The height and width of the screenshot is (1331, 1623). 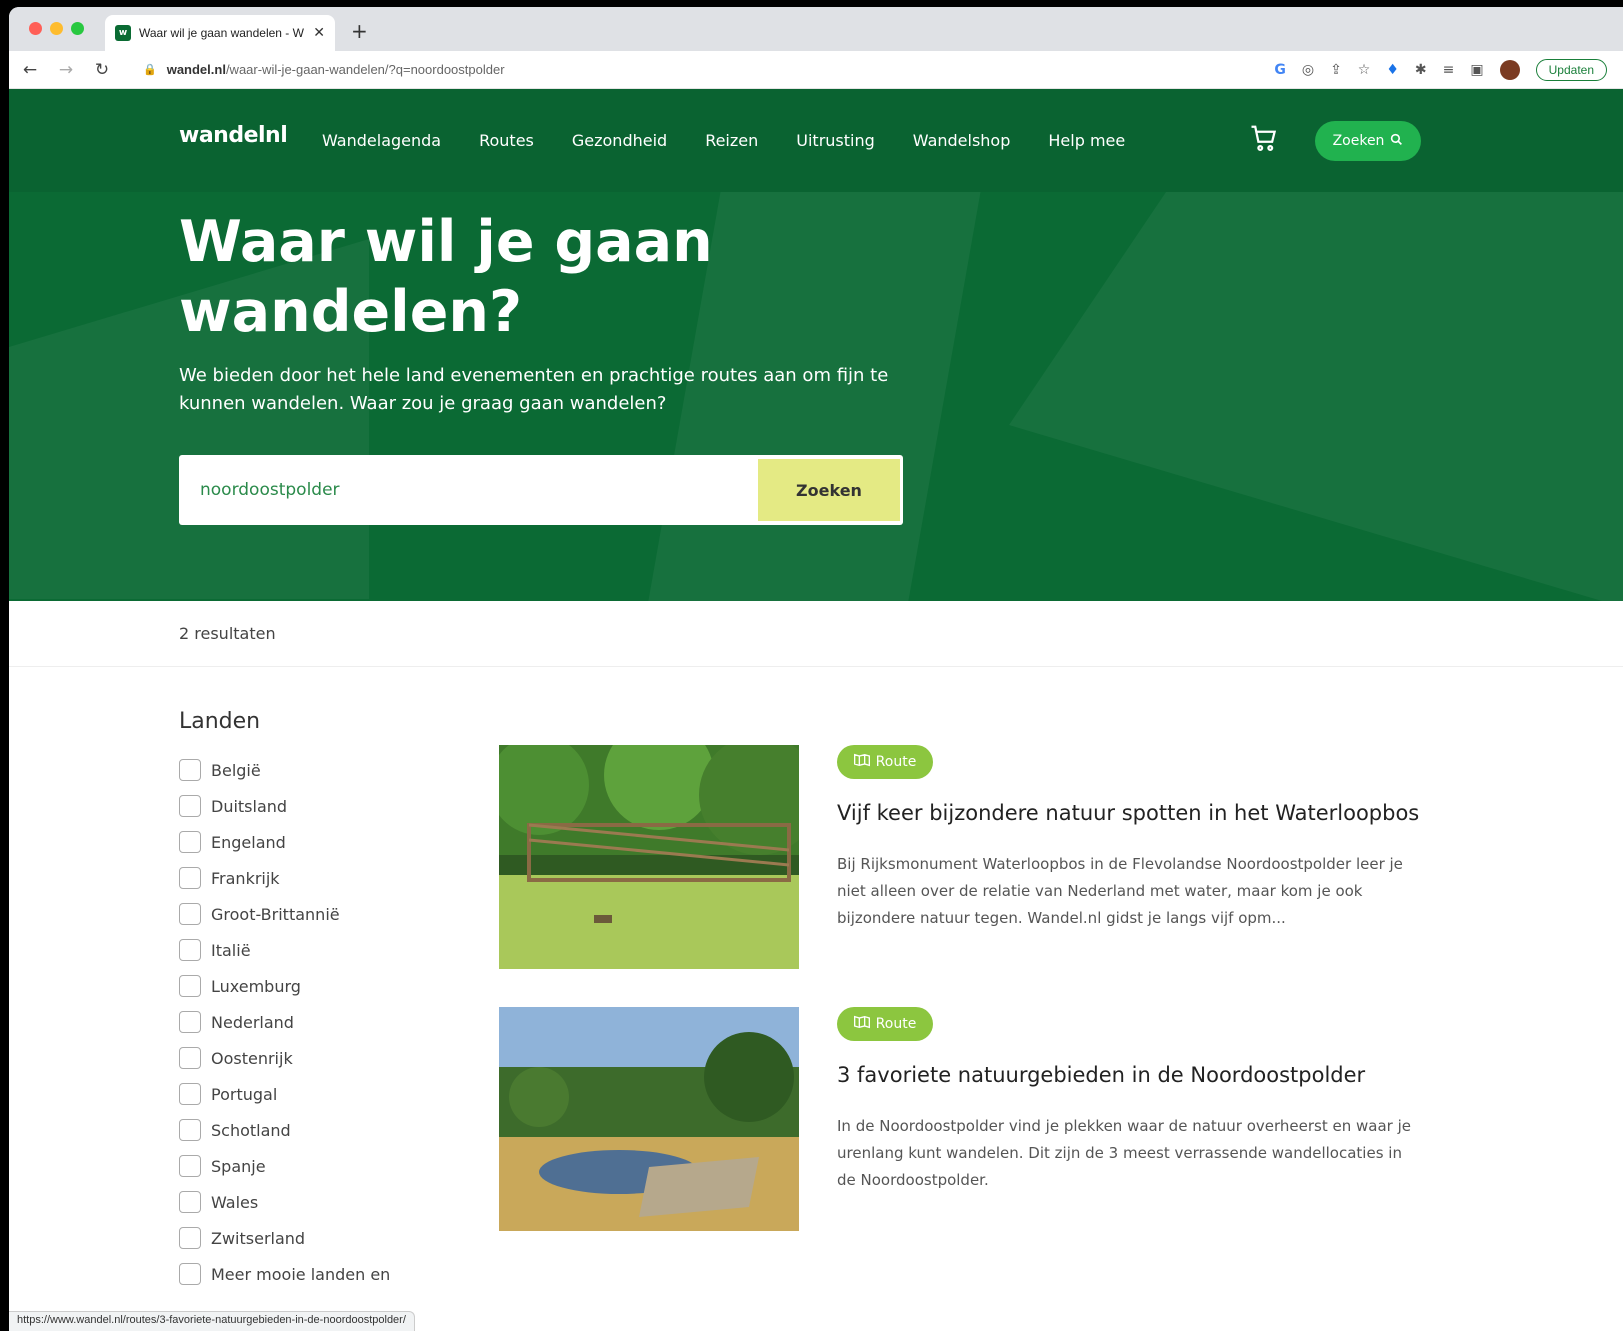 I want to click on search-icon, so click(x=1396, y=141).